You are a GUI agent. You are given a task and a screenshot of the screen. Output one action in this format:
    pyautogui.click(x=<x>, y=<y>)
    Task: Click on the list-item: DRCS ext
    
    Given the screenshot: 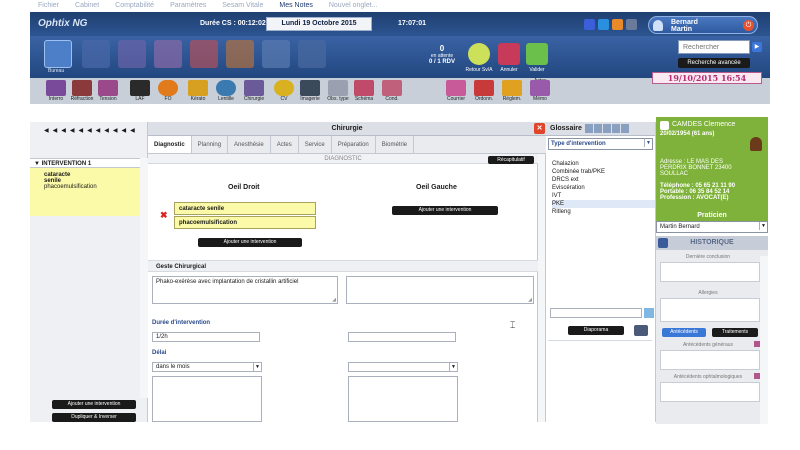 What is the action you would take?
    pyautogui.click(x=603, y=180)
    